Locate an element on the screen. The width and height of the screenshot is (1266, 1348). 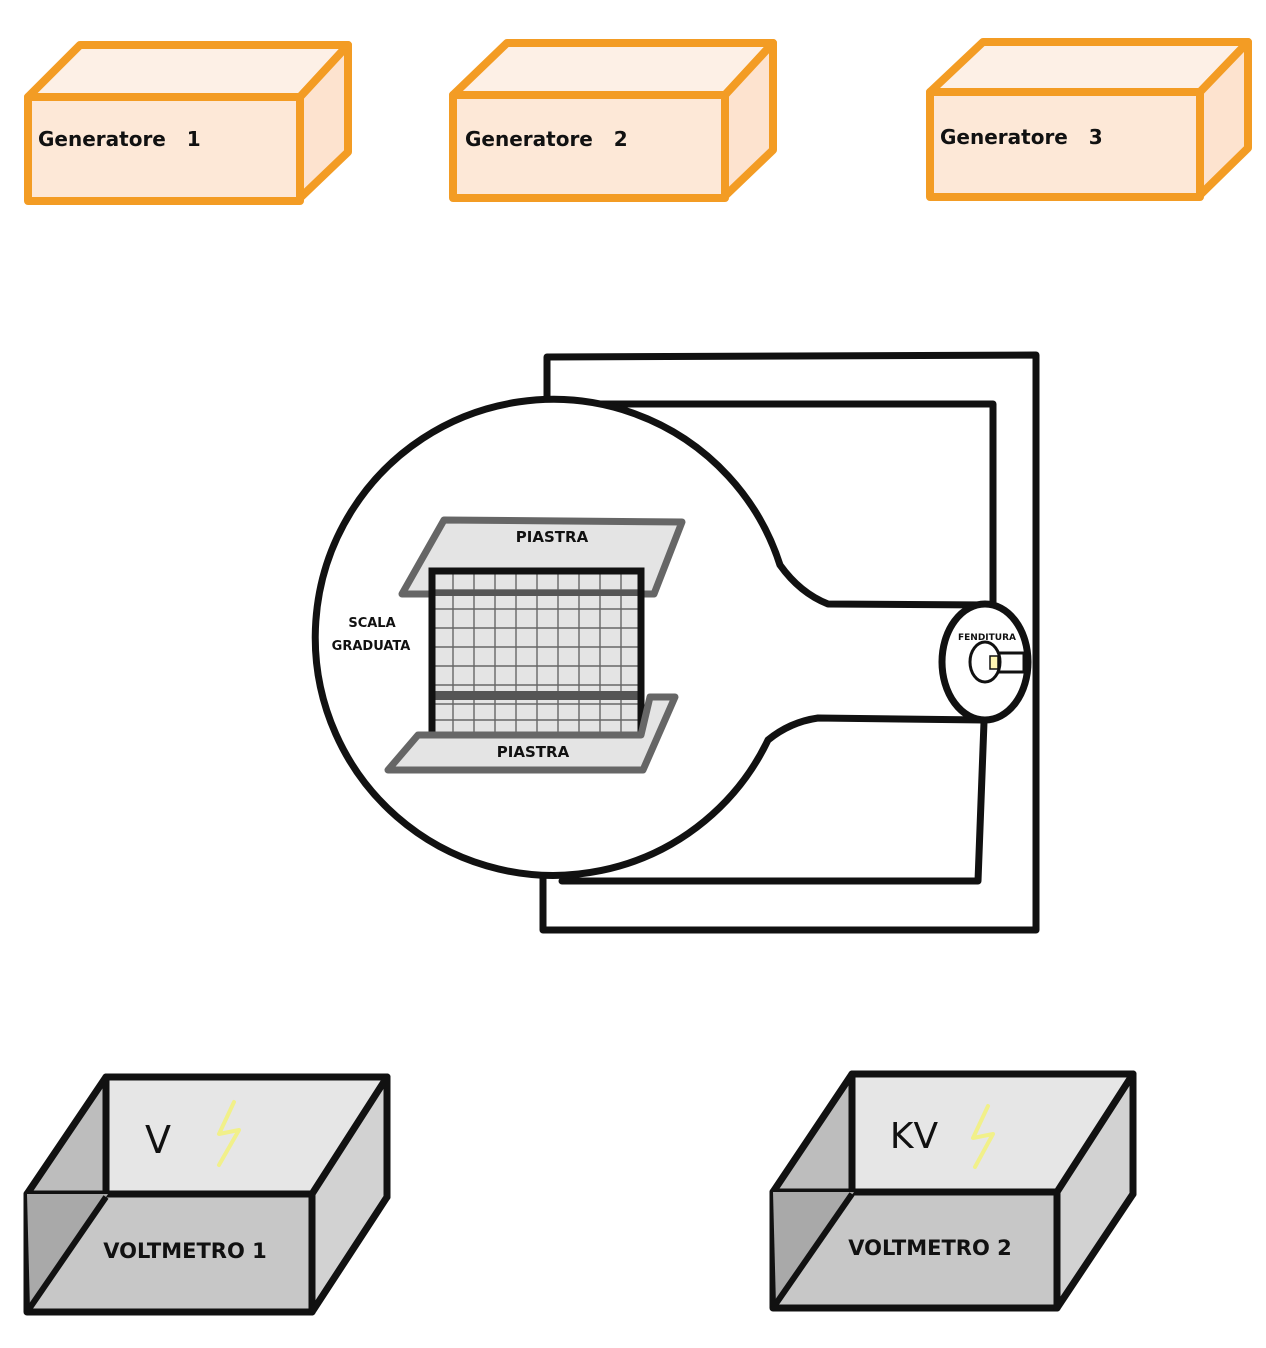
generator-3-label: Generatore 3 is located at coordinates (1021, 137).